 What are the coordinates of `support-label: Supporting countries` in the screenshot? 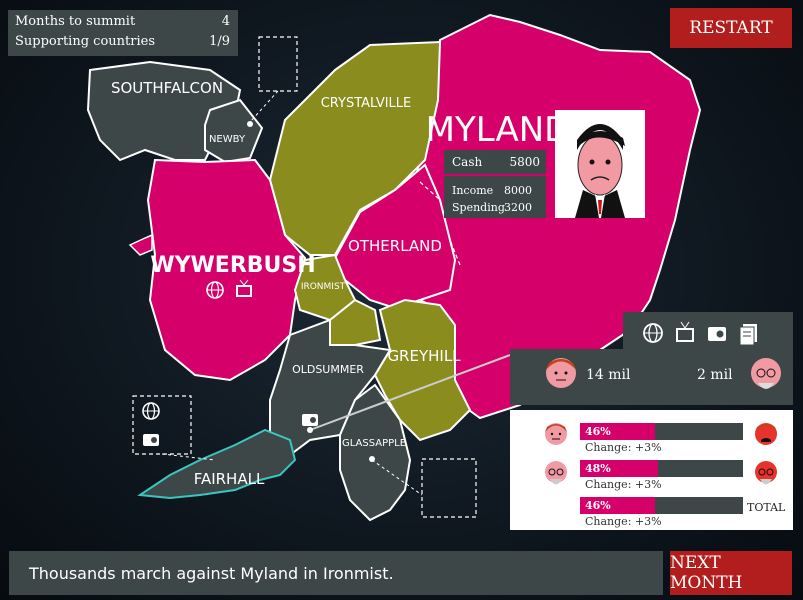 It's located at (85, 41).